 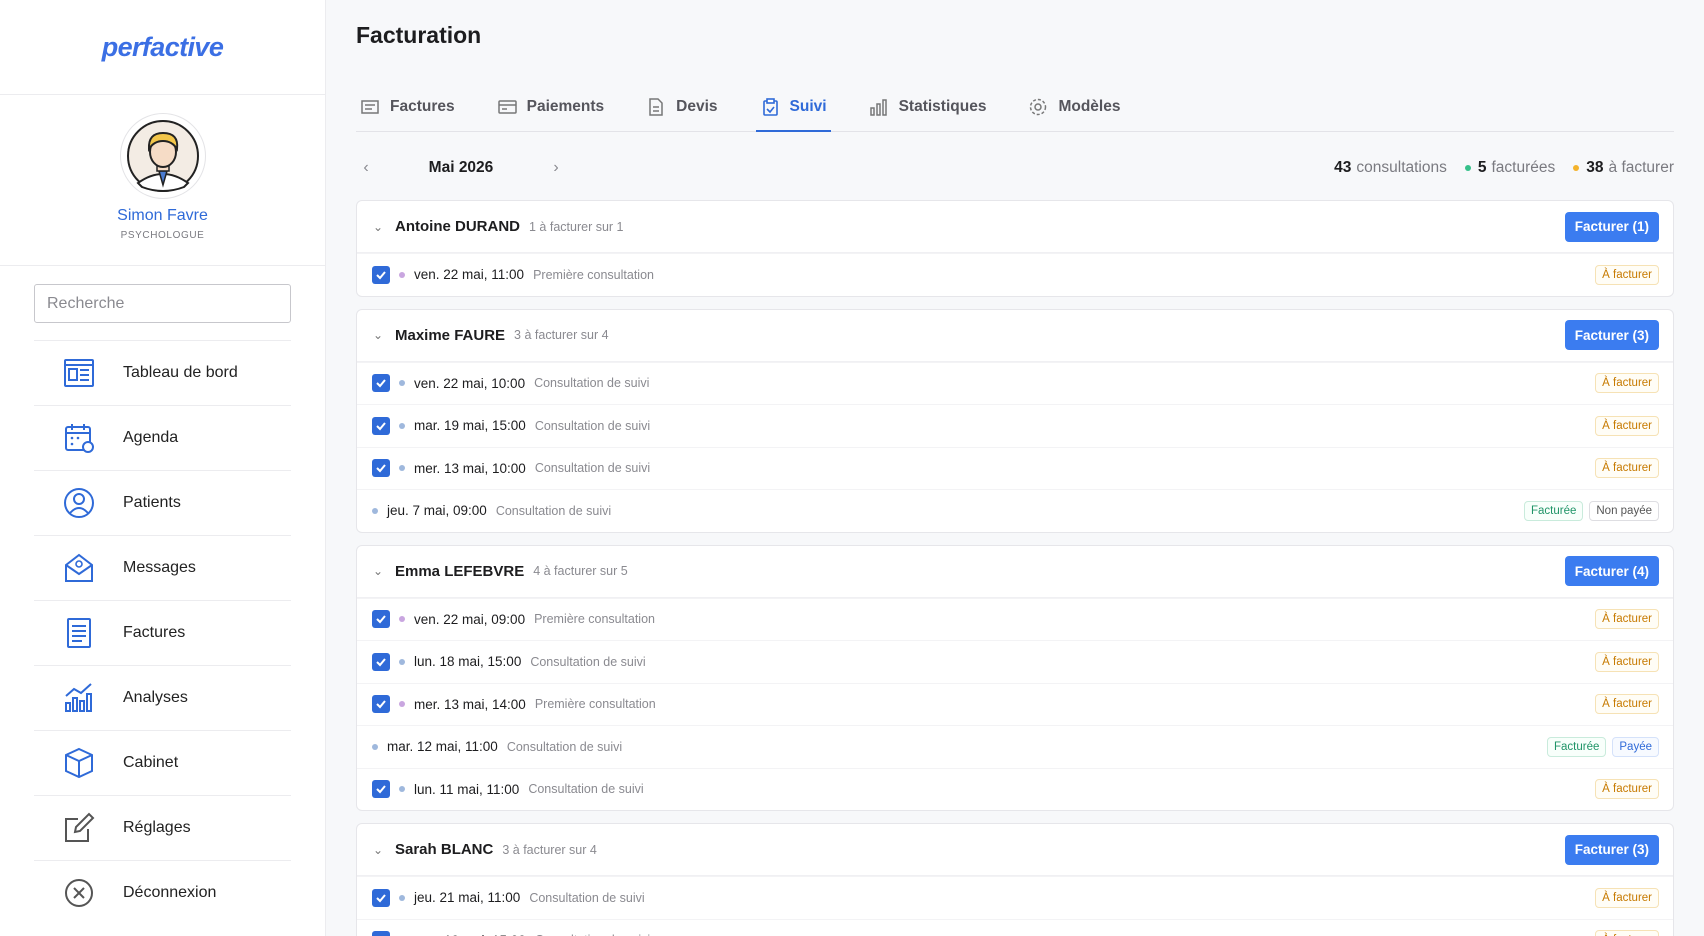 I want to click on profile-name: Simon Favre, so click(x=162, y=216).